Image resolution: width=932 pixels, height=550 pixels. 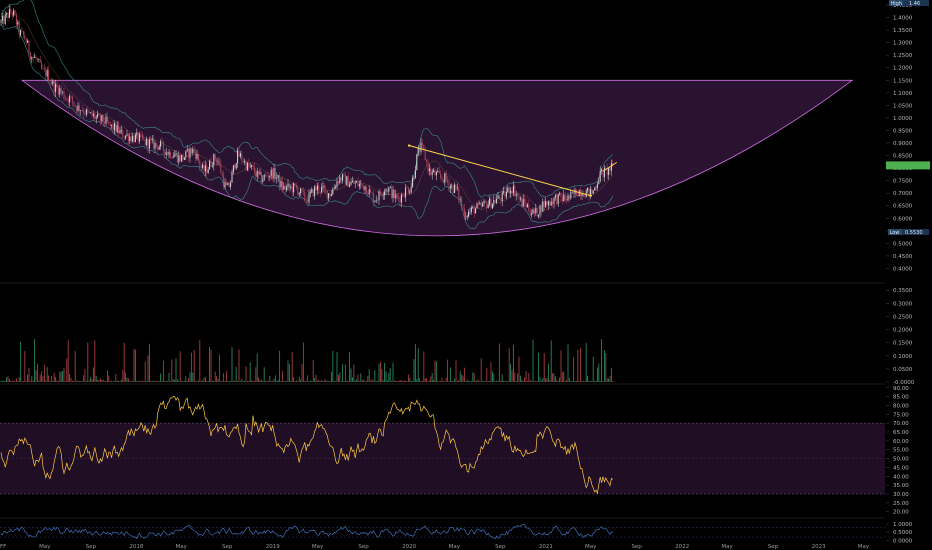 I want to click on y-tick-label: 0.5000, so click(x=903, y=533).